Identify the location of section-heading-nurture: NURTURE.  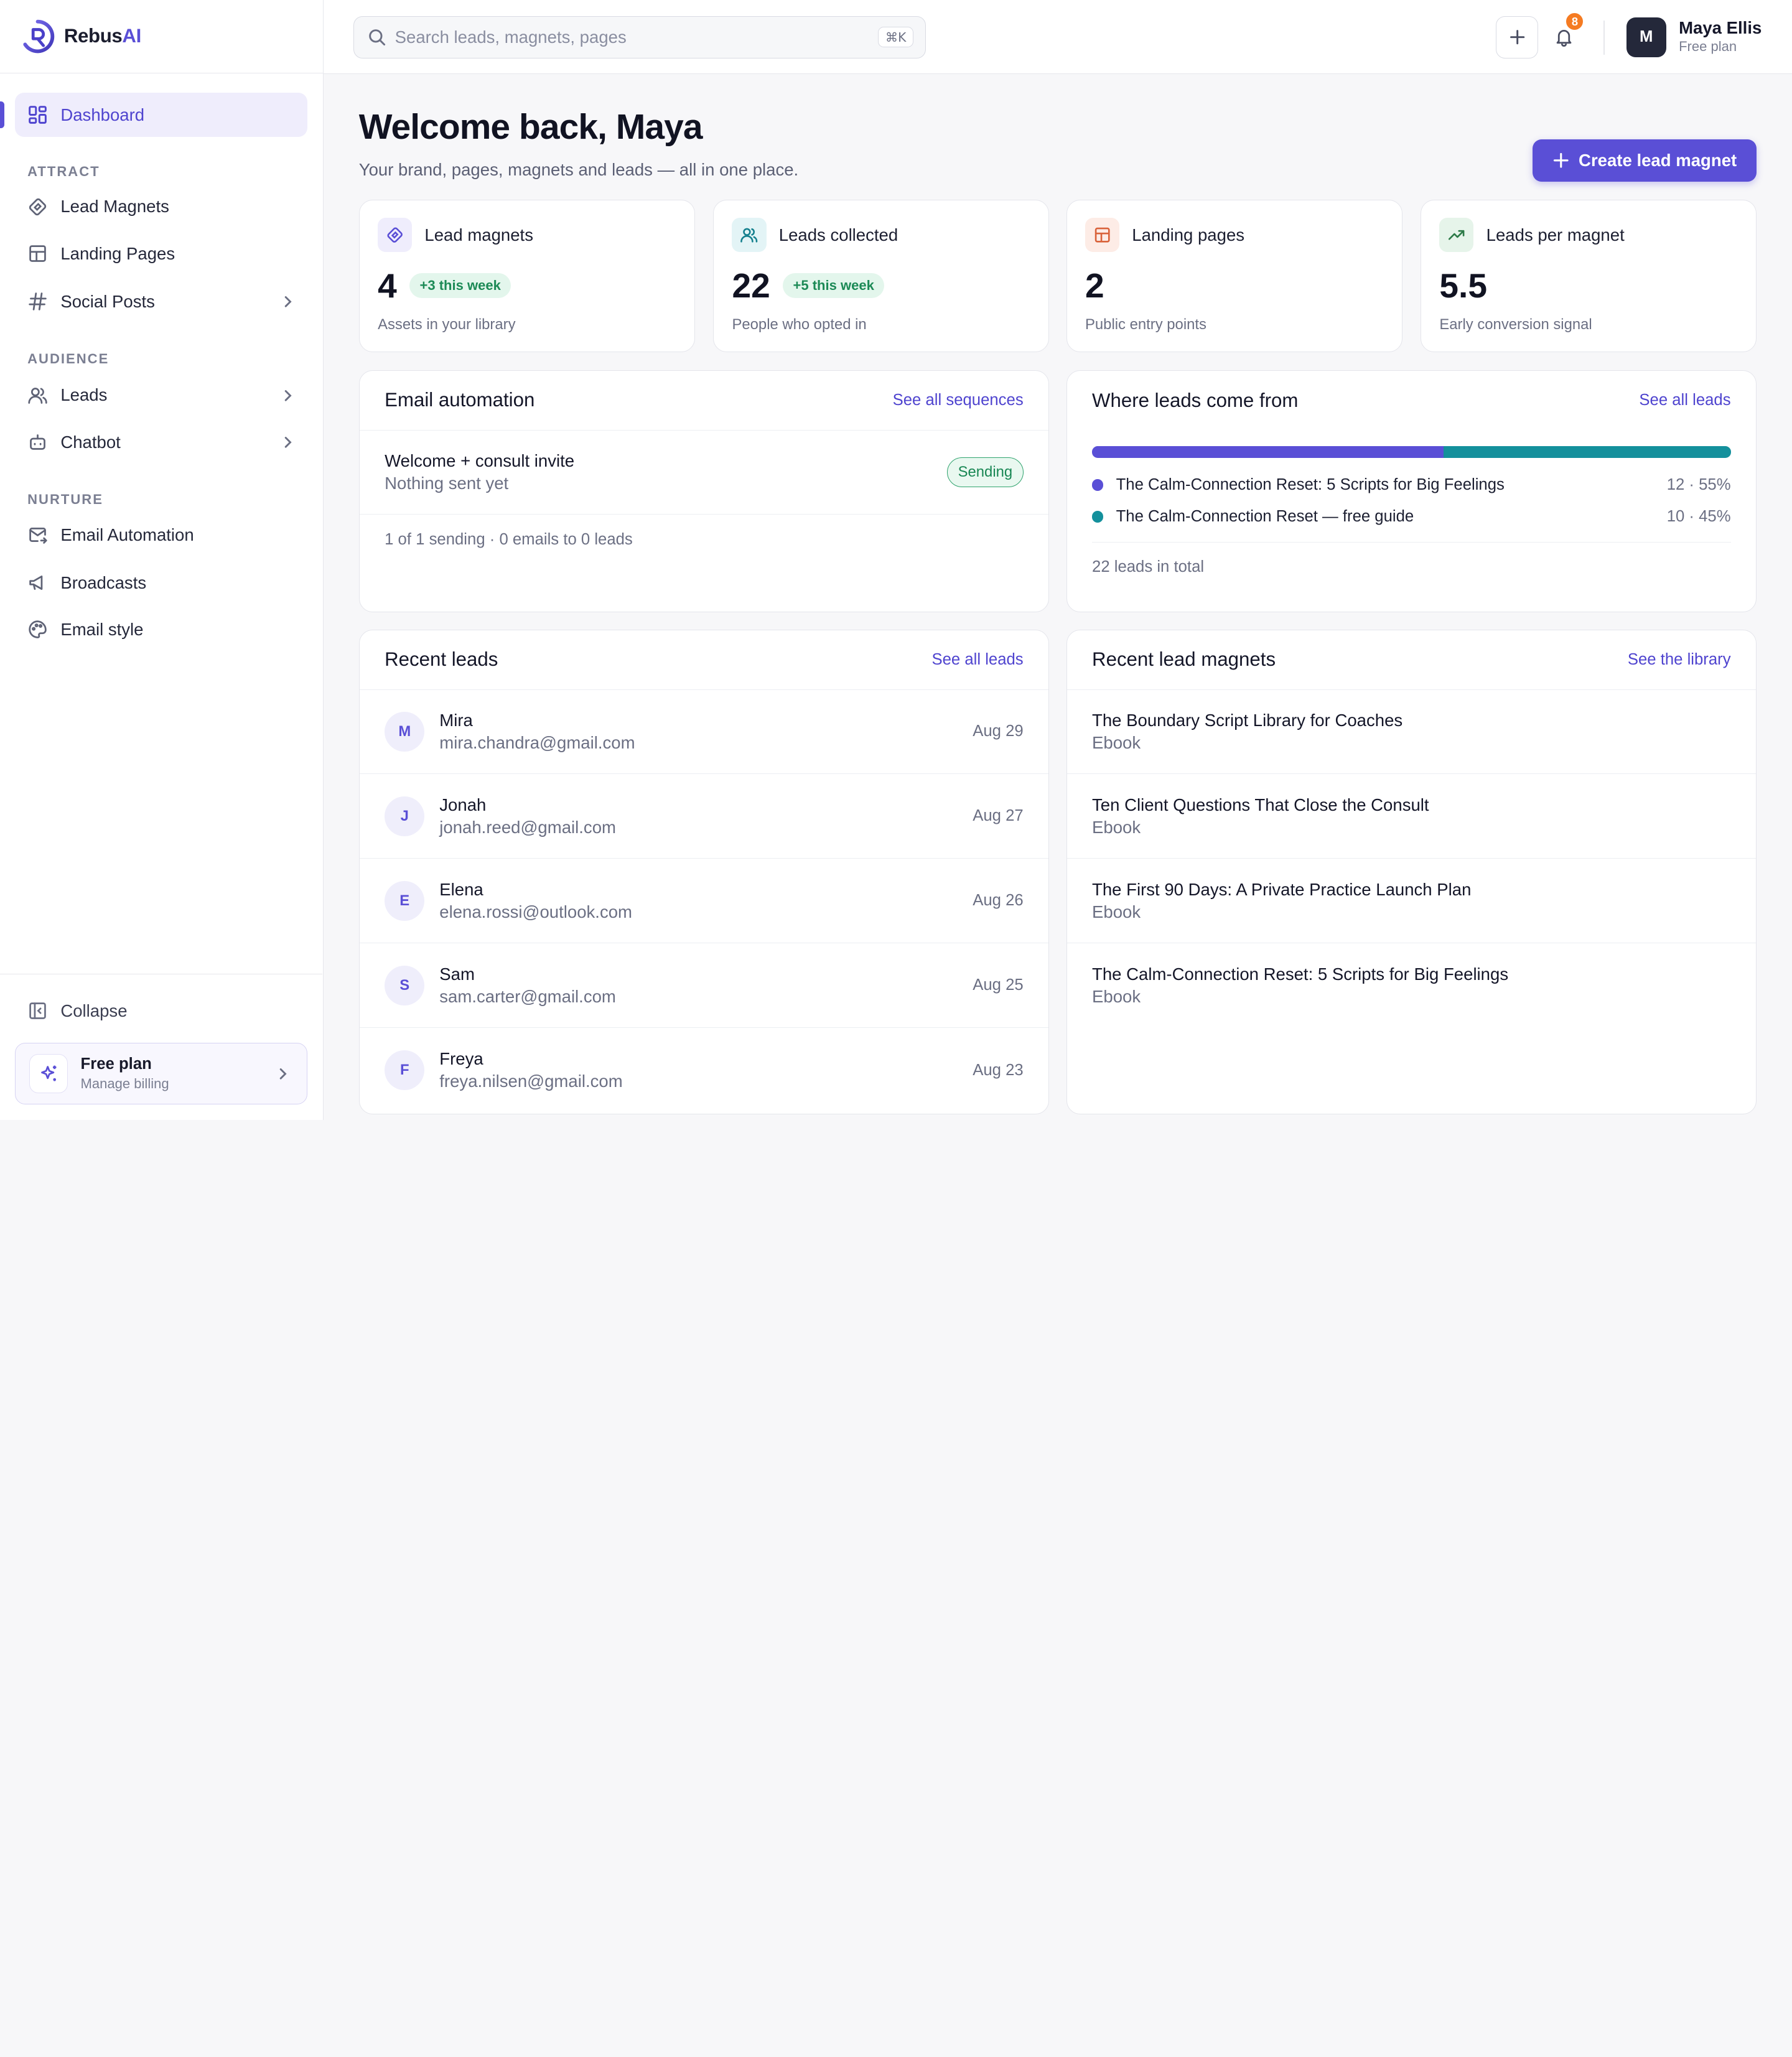
(65, 499).